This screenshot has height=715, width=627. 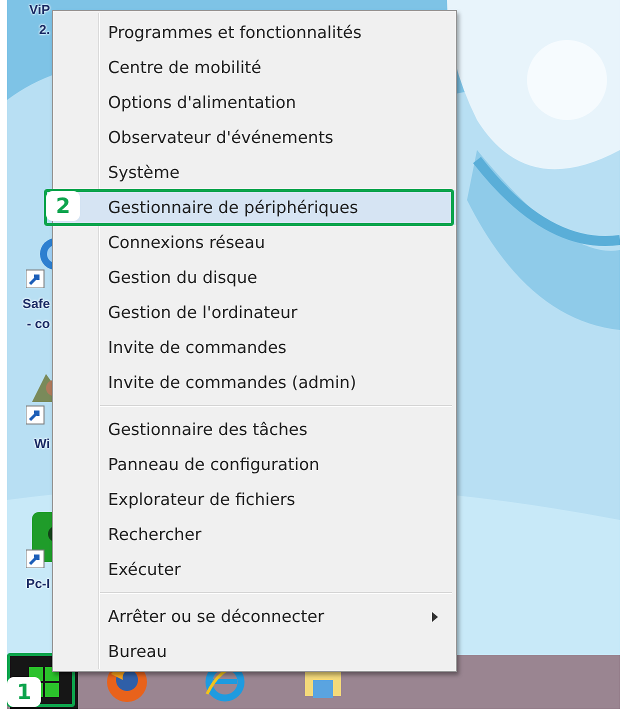 I want to click on menu-item: Gestion de l'ordinateur, so click(x=254, y=312).